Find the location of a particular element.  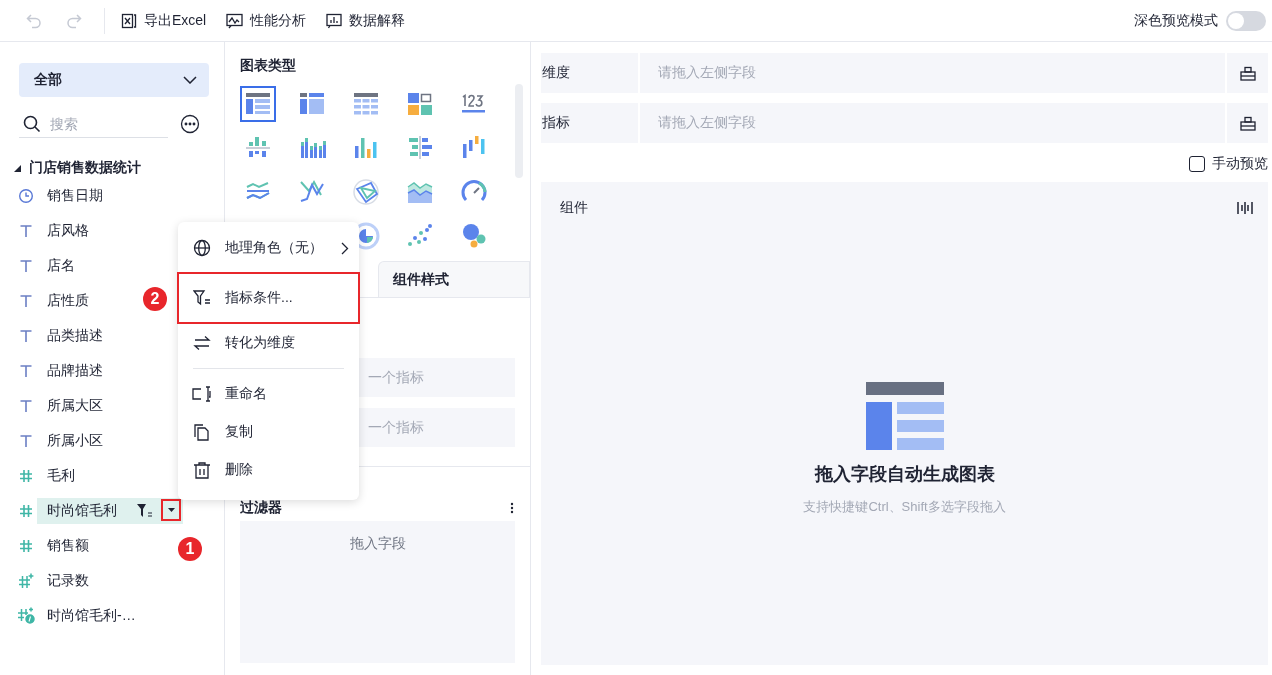

checkbox-label: 手动预览 is located at coordinates (1240, 164).